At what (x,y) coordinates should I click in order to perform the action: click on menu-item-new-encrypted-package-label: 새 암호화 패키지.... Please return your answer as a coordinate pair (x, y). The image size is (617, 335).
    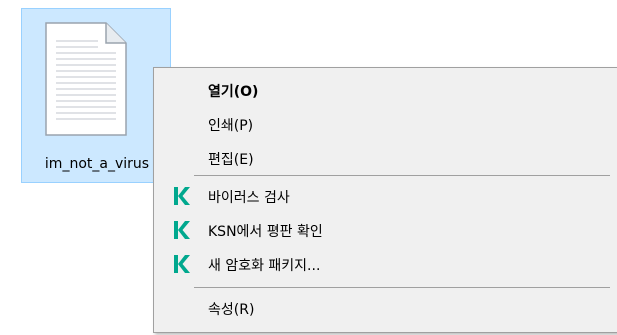
    Looking at the image, I should click on (264, 266).